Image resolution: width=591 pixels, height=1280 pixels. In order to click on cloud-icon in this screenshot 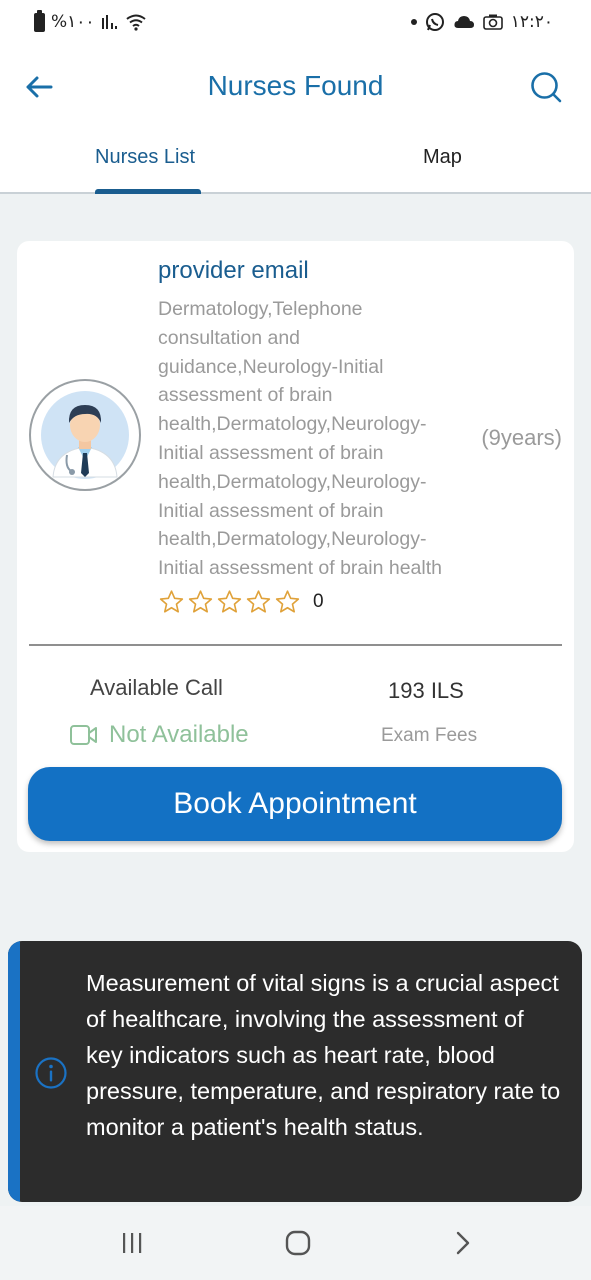, I will do `click(464, 22)`.